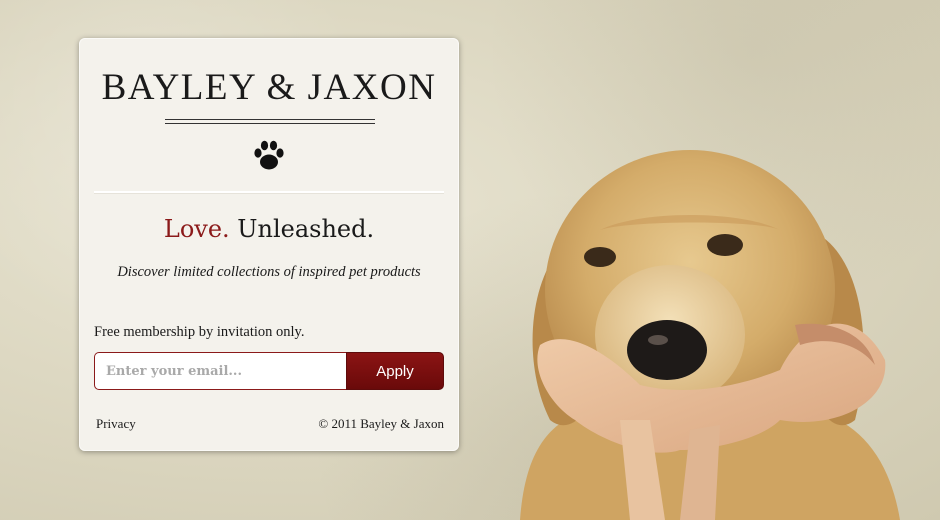 The image size is (940, 520). What do you see at coordinates (381, 423) in the screenshot?
I see `copyright-text: © 2011 Bayley & Jaxon` at bounding box center [381, 423].